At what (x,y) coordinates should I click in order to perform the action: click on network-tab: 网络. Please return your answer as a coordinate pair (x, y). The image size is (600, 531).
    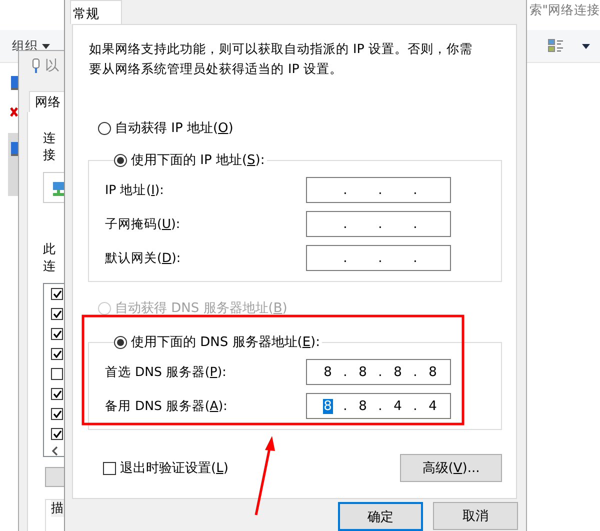
    Looking at the image, I should click on (47, 101).